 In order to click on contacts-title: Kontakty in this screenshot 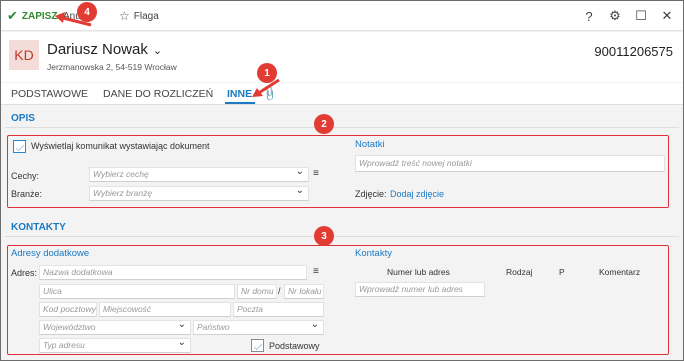, I will do `click(373, 253)`.